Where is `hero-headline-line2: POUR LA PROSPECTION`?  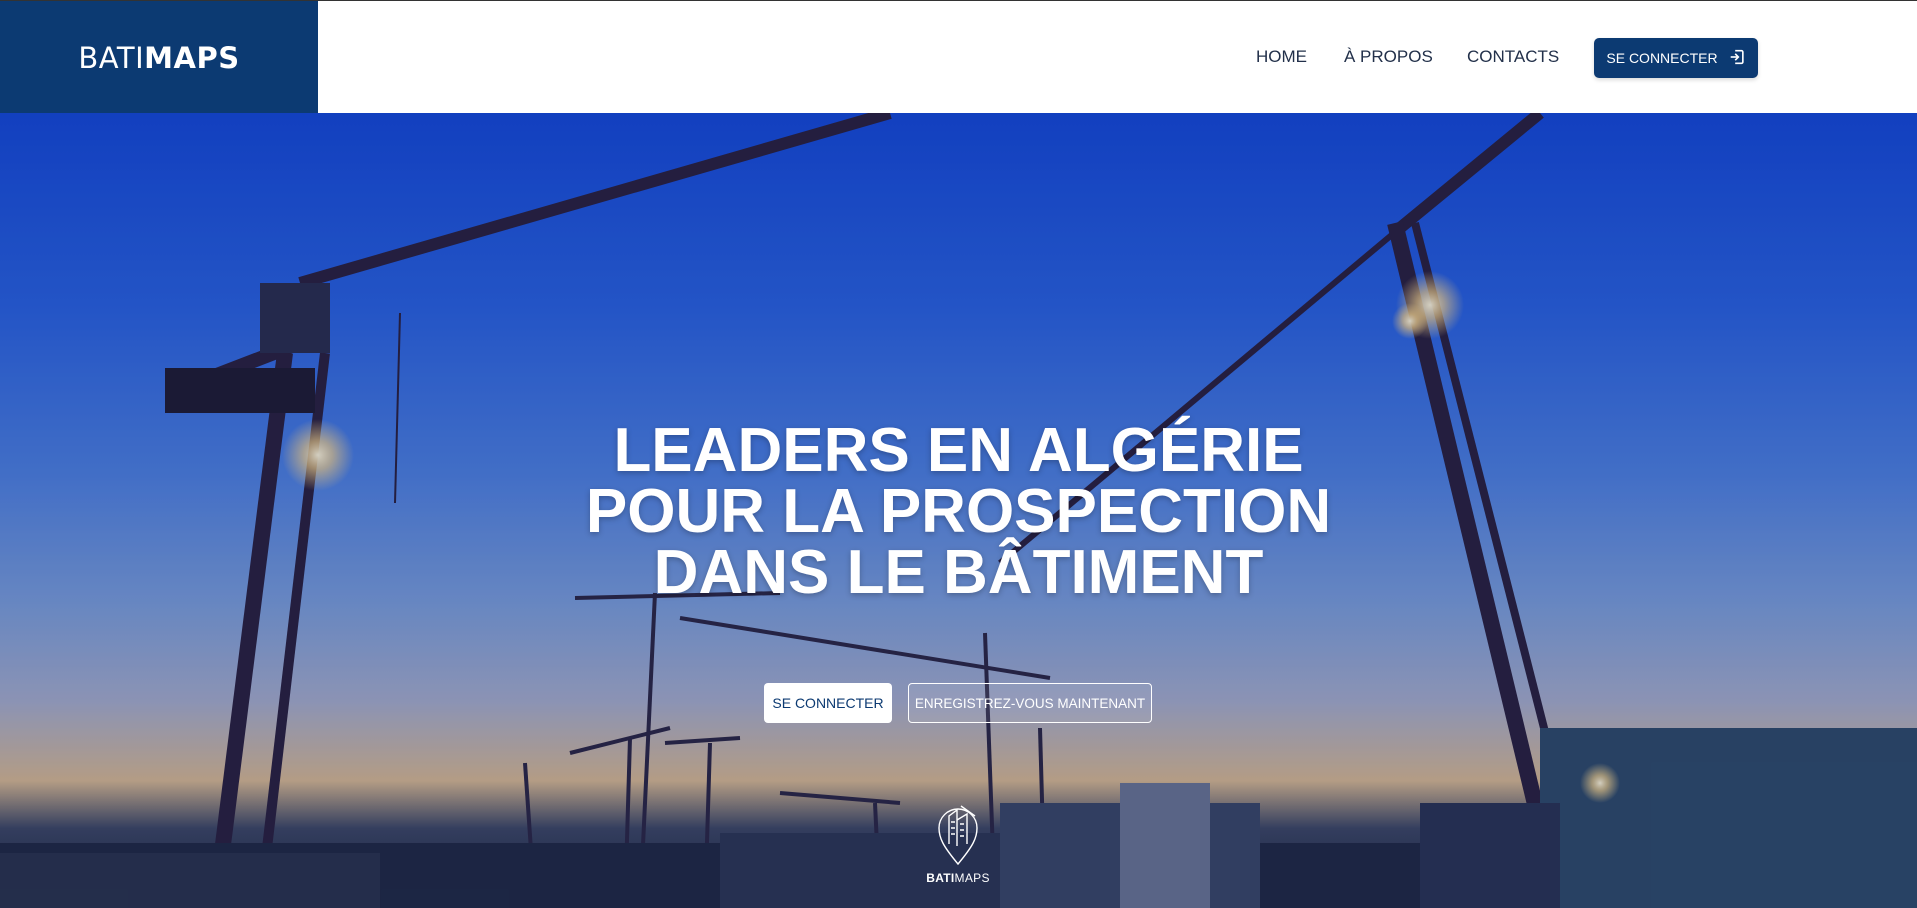
hero-headline-line2: POUR LA PROSPECTION is located at coordinates (958, 511).